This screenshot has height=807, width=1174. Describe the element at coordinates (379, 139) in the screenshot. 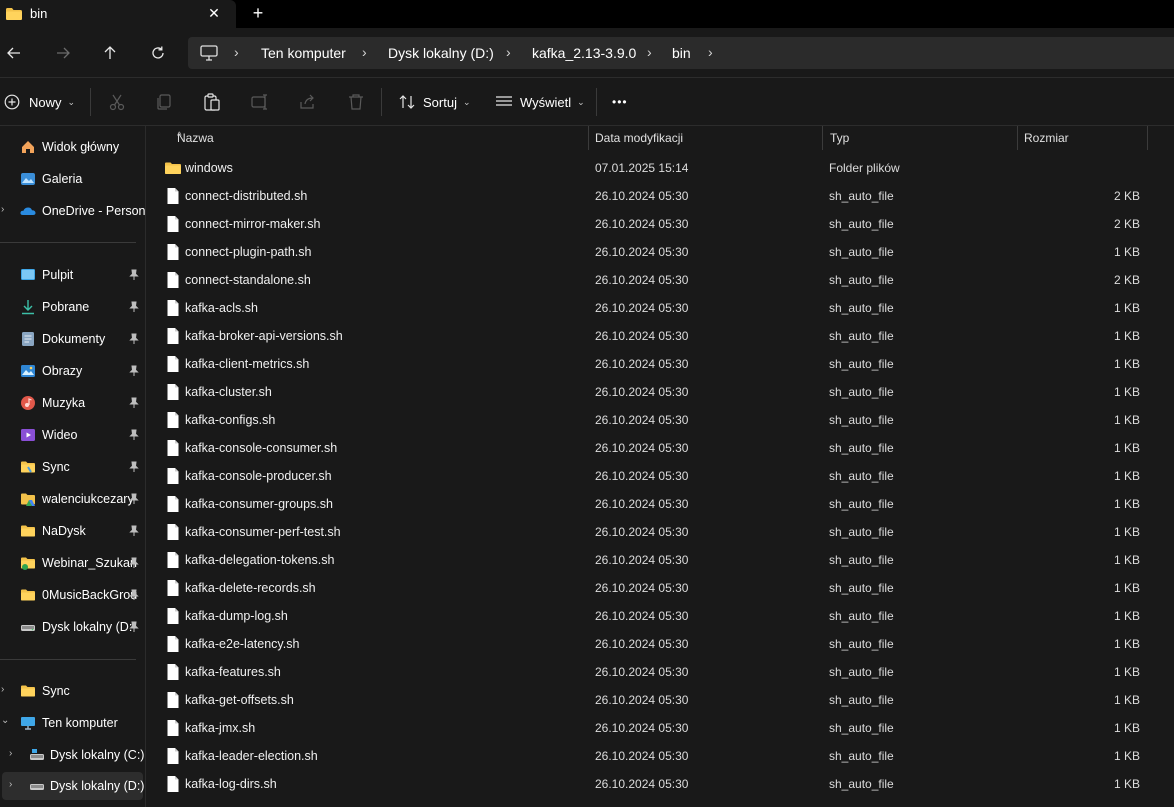

I see `column-header-name: Nazwa ^` at that location.